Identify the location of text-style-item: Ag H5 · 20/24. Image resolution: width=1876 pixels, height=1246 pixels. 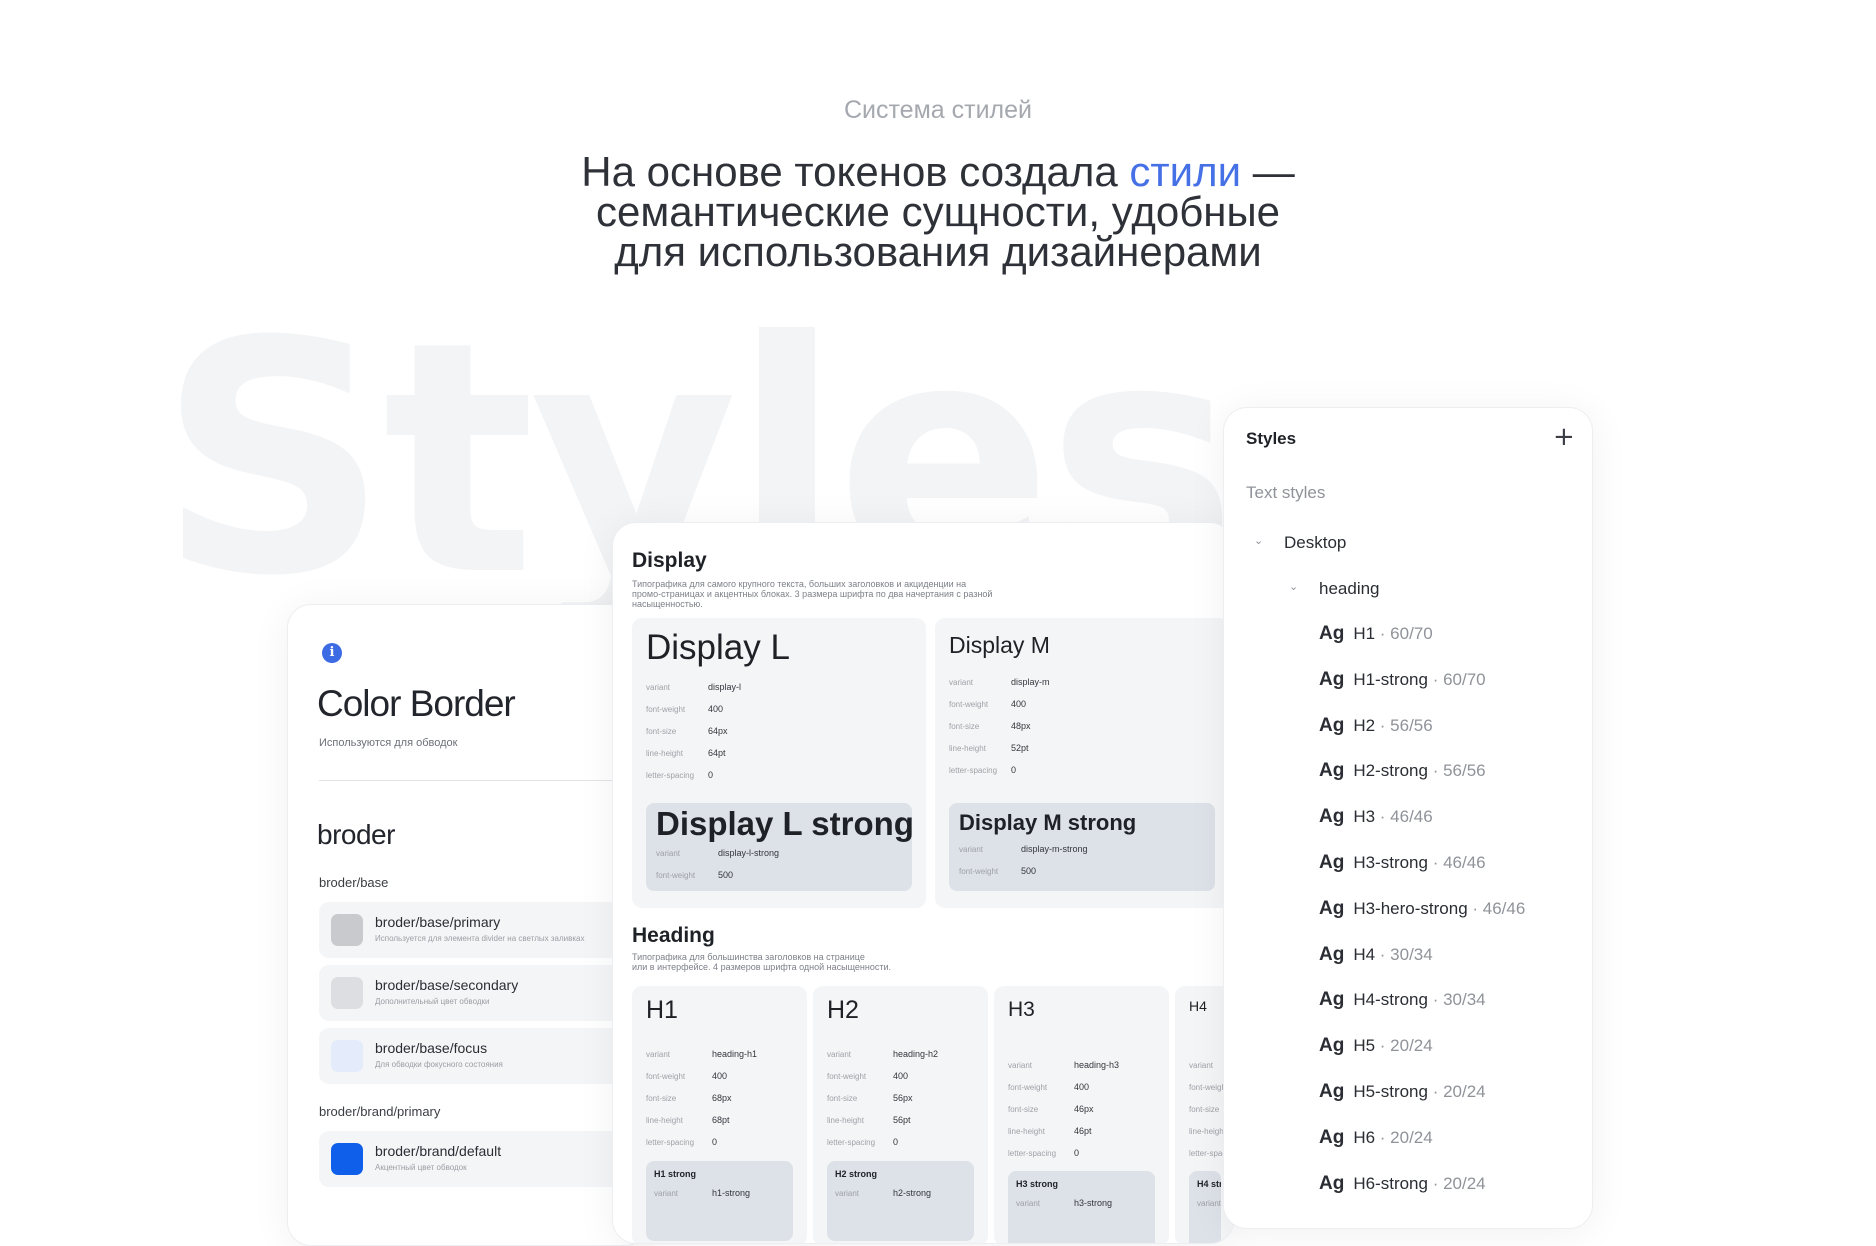
(1376, 1050).